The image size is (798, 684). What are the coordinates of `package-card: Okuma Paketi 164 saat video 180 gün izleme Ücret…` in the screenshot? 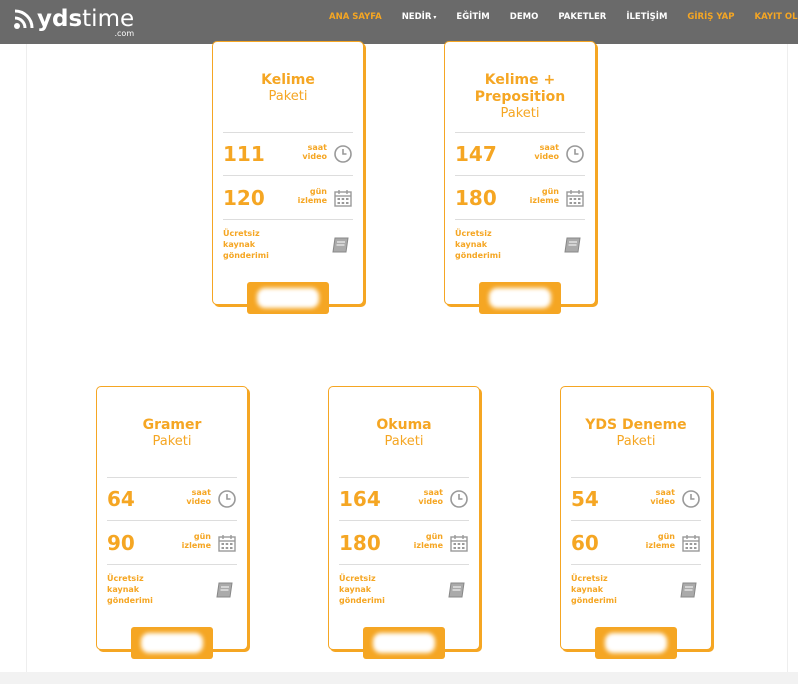 It's located at (404, 522).